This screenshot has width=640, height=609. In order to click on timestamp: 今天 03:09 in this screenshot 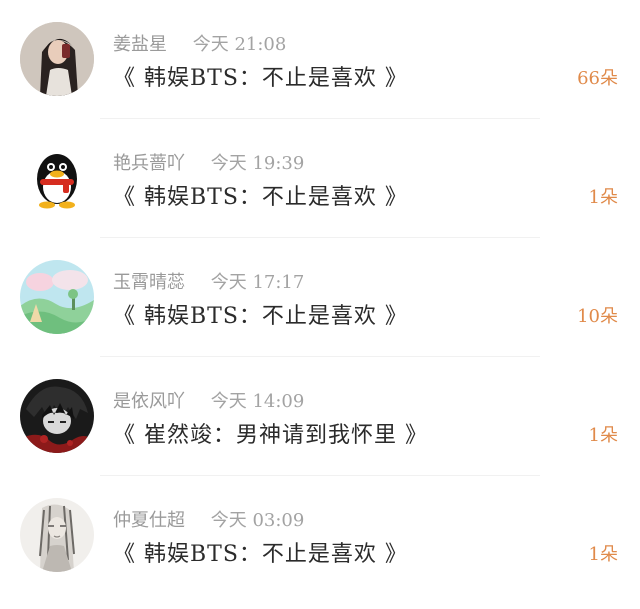, I will do `click(257, 520)`.